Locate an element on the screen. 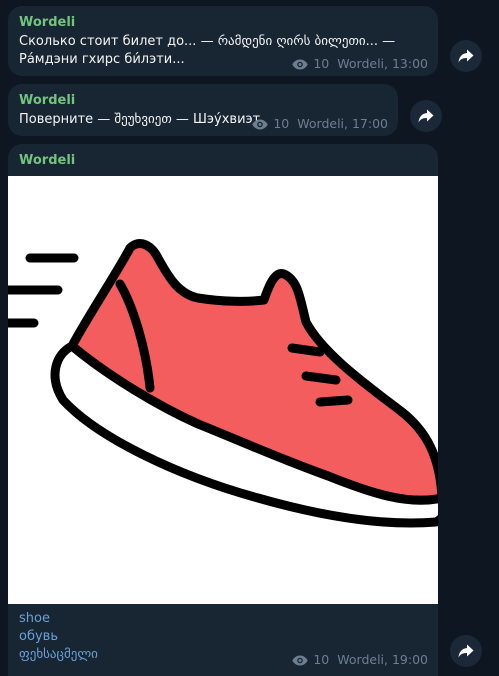  message-signature: Wordeli, 19:00 is located at coordinates (382, 659).